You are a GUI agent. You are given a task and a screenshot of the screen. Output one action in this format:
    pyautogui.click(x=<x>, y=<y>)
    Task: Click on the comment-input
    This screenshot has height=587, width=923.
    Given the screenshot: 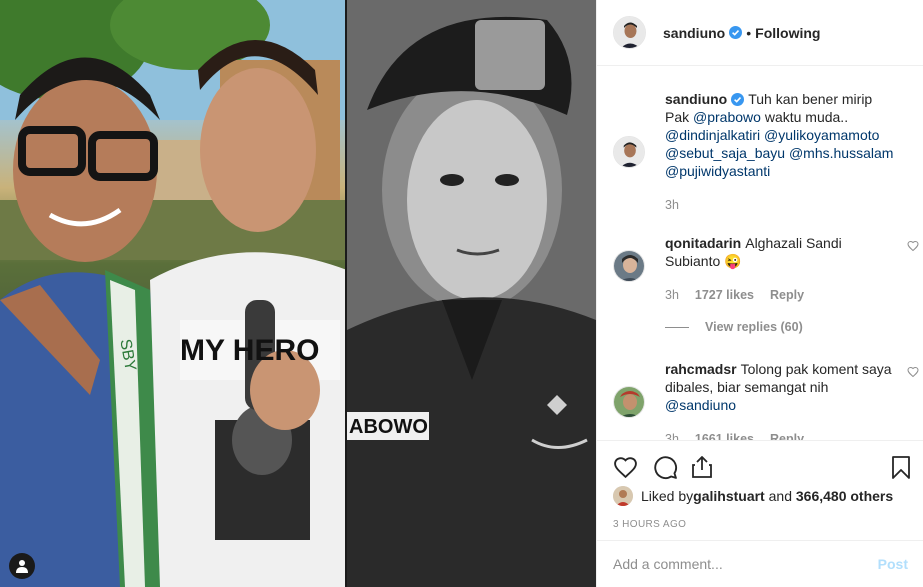 What is the action you would take?
    pyautogui.click(x=742, y=564)
    